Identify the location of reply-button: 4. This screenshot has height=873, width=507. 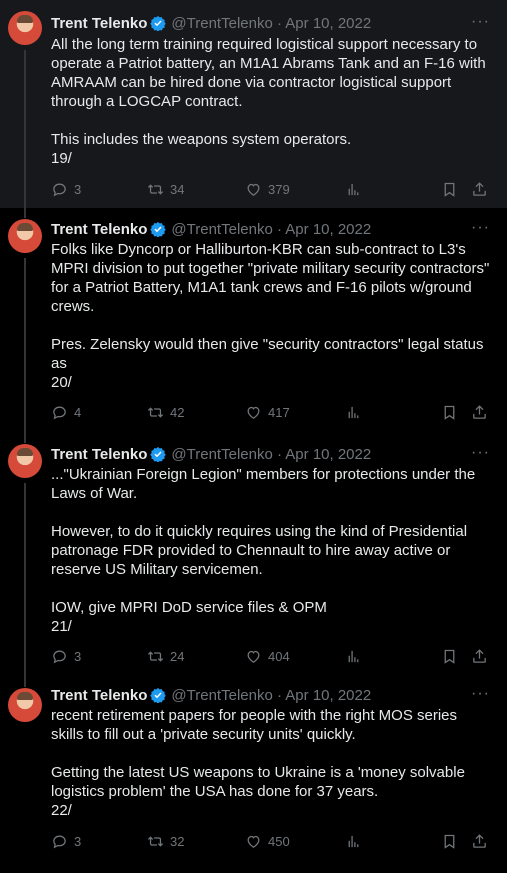
(66, 412).